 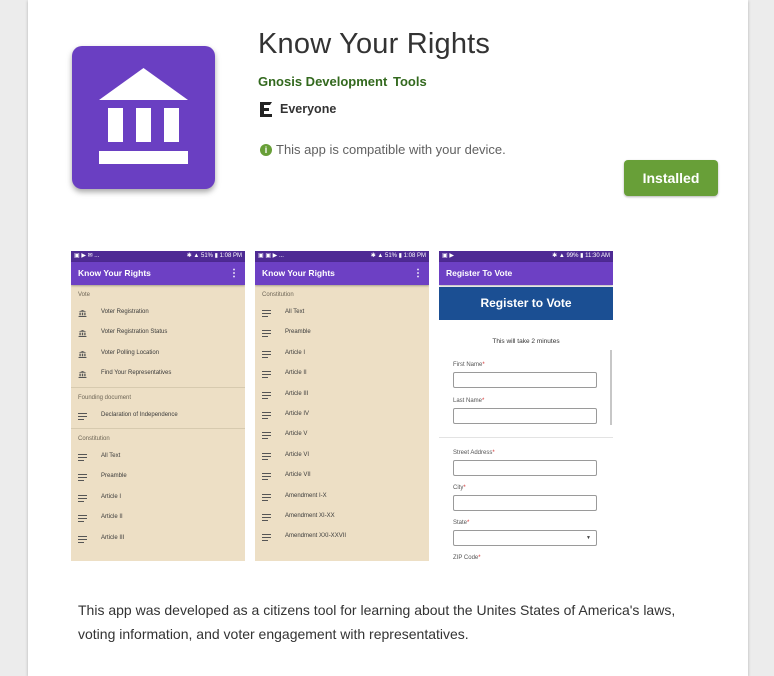 I want to click on last-name-field, so click(x=525, y=416).